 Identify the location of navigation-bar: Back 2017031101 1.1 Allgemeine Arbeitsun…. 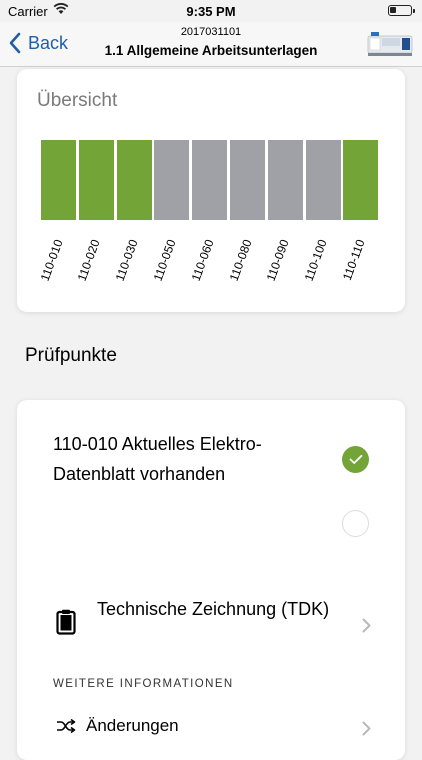
(211, 44).